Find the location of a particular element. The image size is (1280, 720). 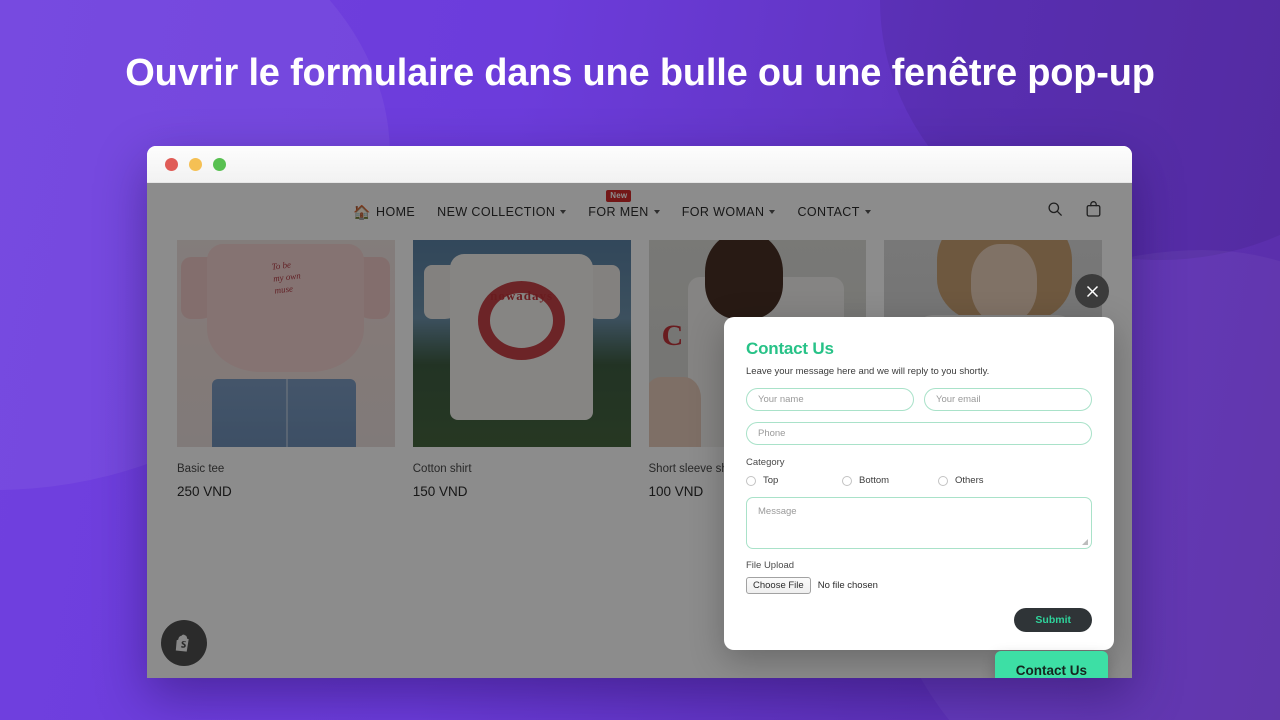

name-input: Your name is located at coordinates (830, 399).